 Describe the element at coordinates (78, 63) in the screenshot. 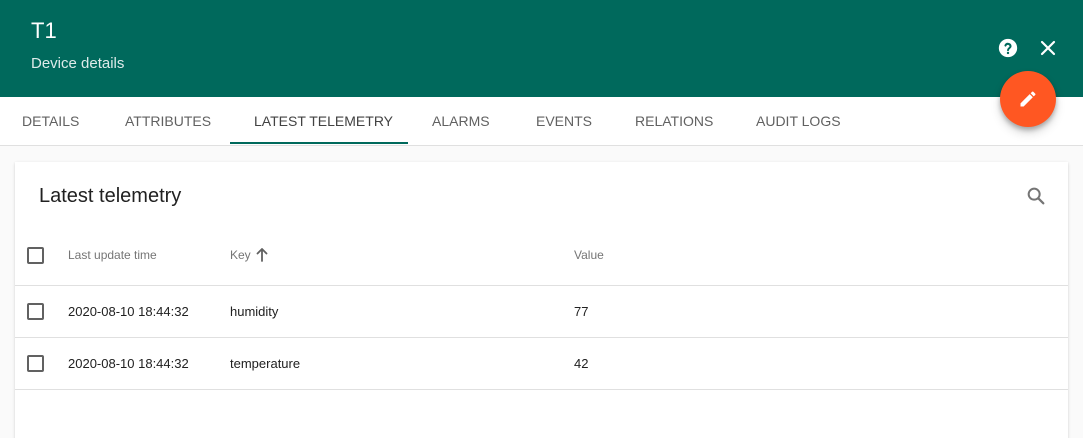

I see `device-subtitle: Device details` at that location.